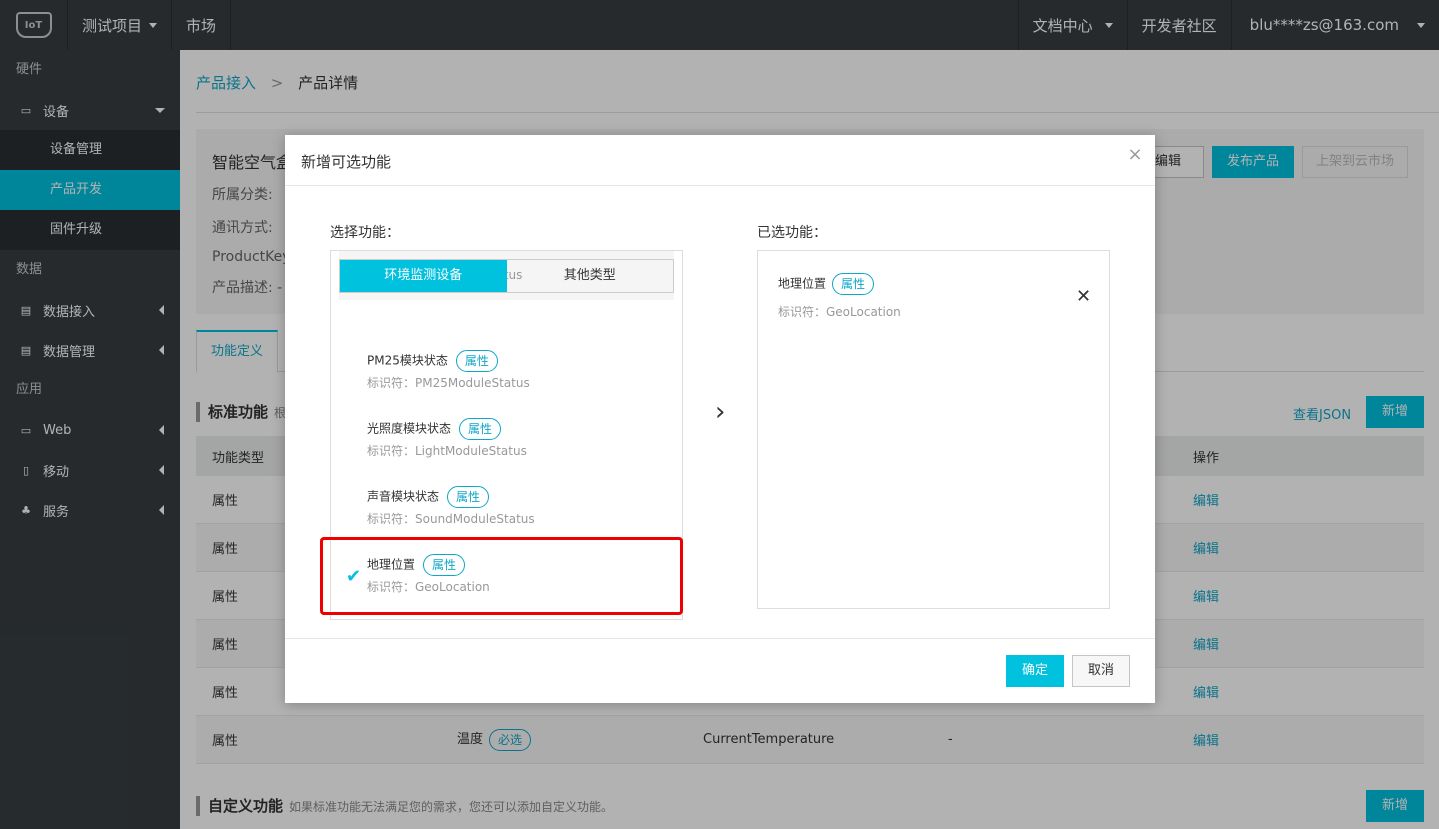 Image resolution: width=1439 pixels, height=829 pixels. I want to click on category-segmented-control: 环境监测设备 其他类型, so click(506, 276).